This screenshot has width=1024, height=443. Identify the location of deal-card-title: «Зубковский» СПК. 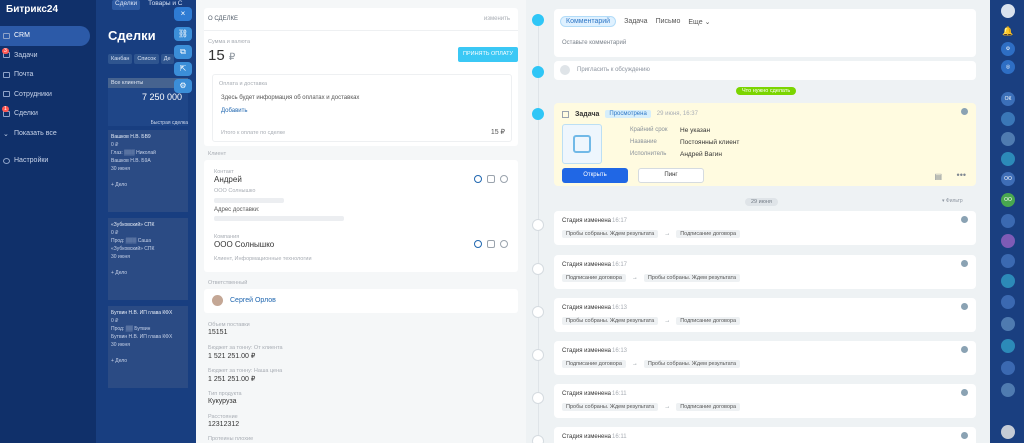
(133, 225).